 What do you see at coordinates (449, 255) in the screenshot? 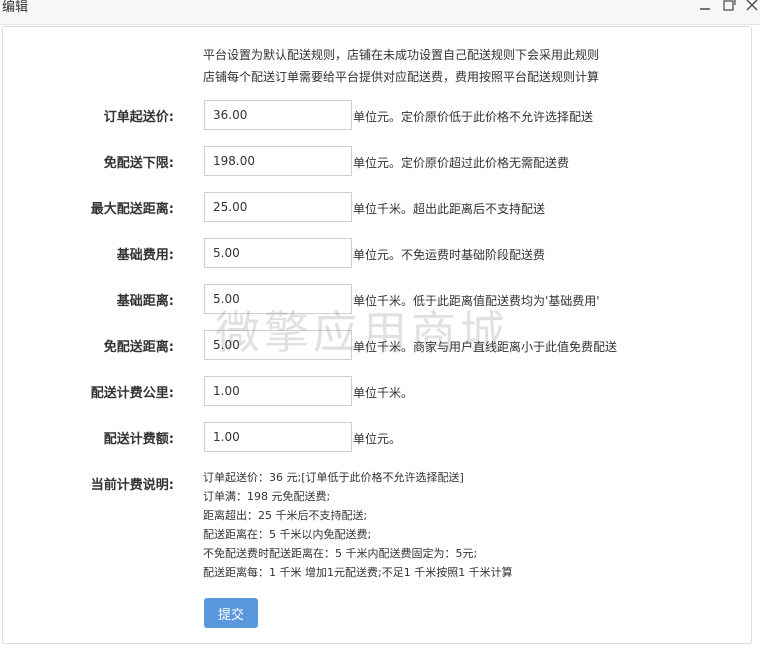
I see `hint-base-fee: 单位元。不免运费时基础阶段配送费` at bounding box center [449, 255].